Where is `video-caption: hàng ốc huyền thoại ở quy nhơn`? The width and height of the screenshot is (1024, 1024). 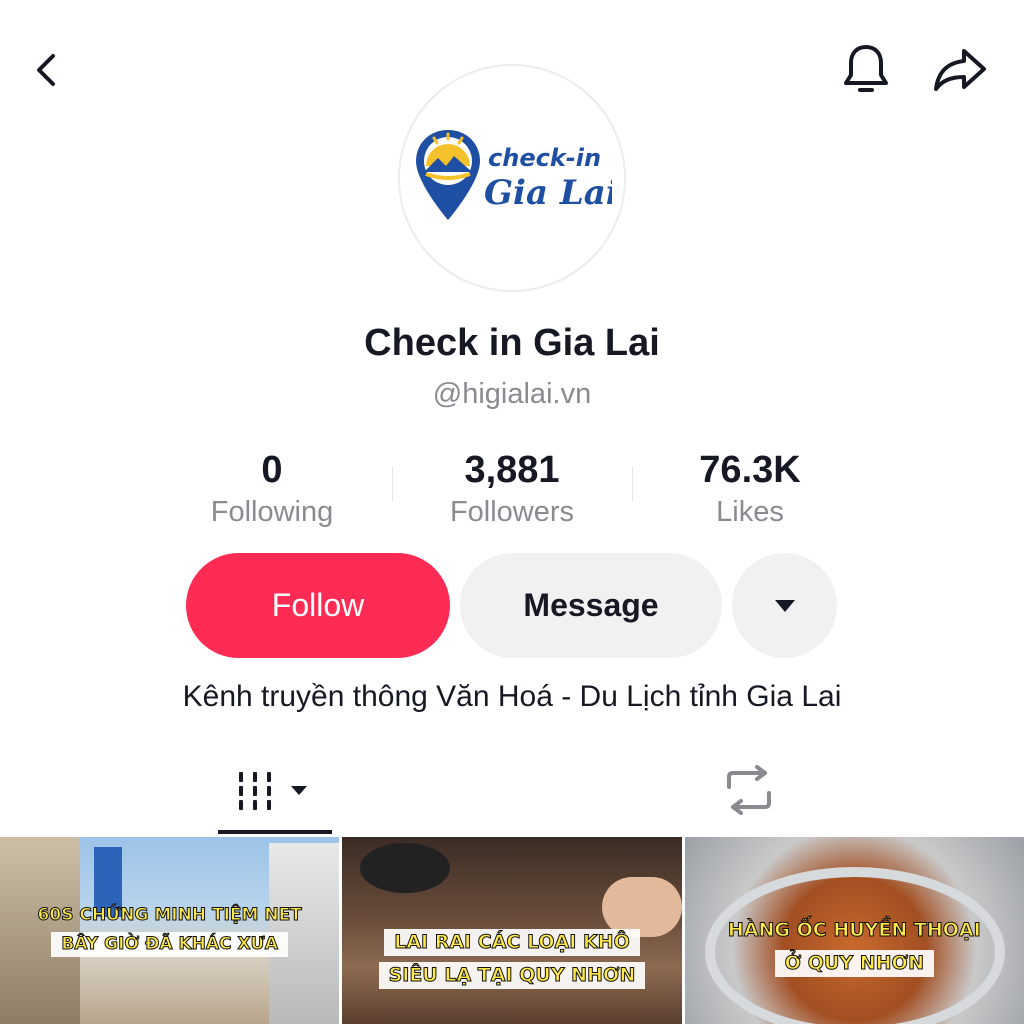
video-caption: hàng ốc huyền thoại ở quy nhơn is located at coordinates (854, 947).